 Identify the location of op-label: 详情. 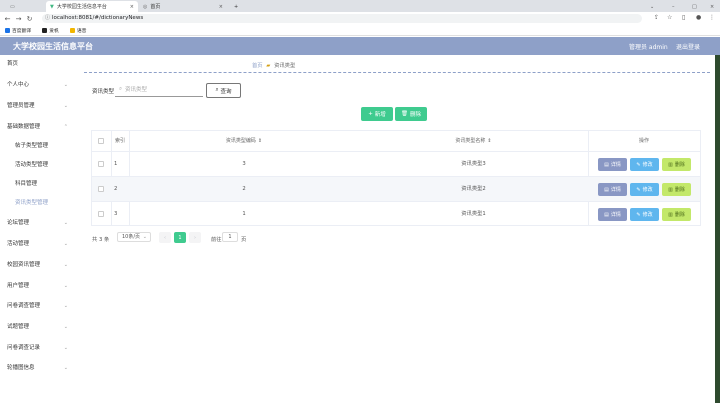
(615, 190).